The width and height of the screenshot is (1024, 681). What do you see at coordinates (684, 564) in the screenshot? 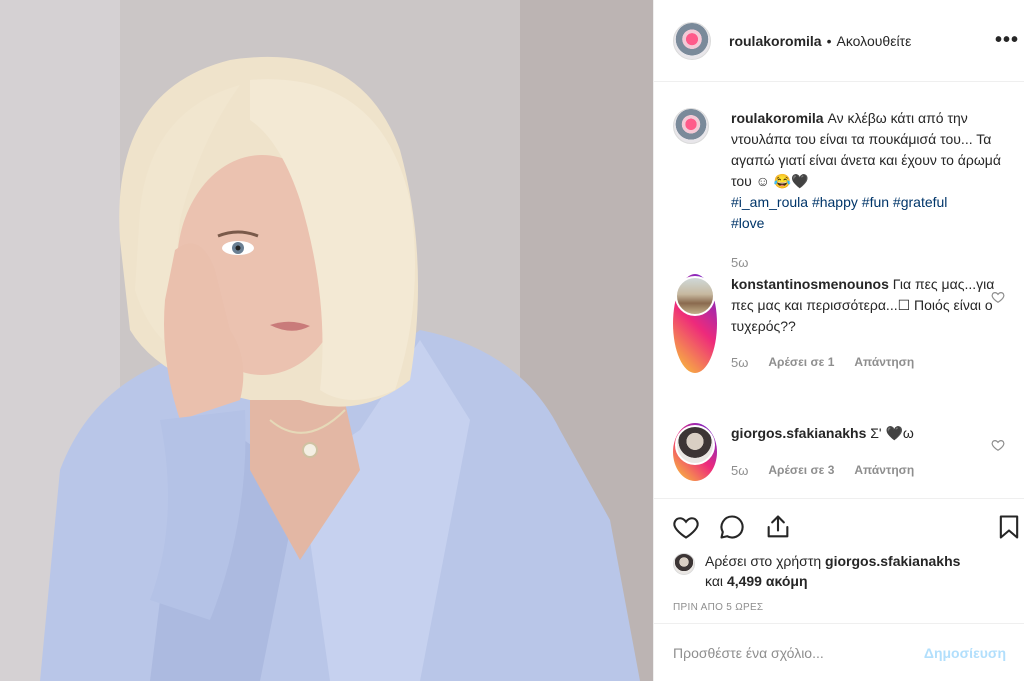
I see `liker-avatar` at bounding box center [684, 564].